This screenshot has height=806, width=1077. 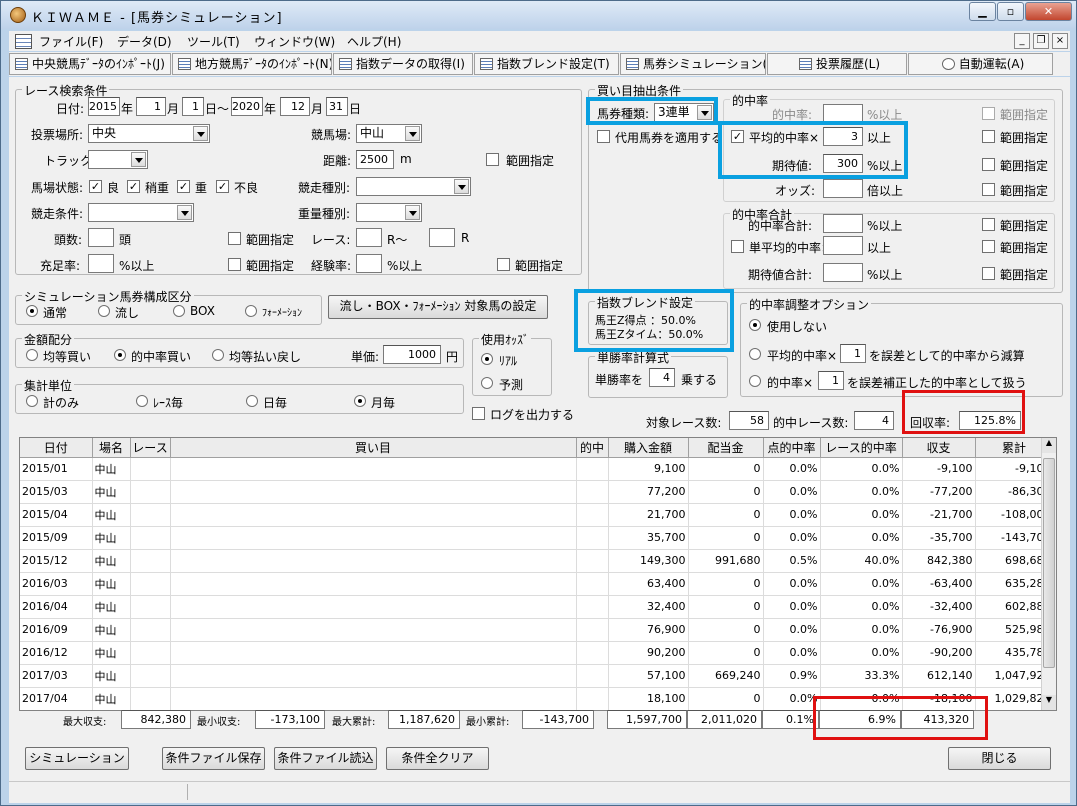 I want to click on vote-history-button: 投票履歴(L), so click(x=837, y=64).